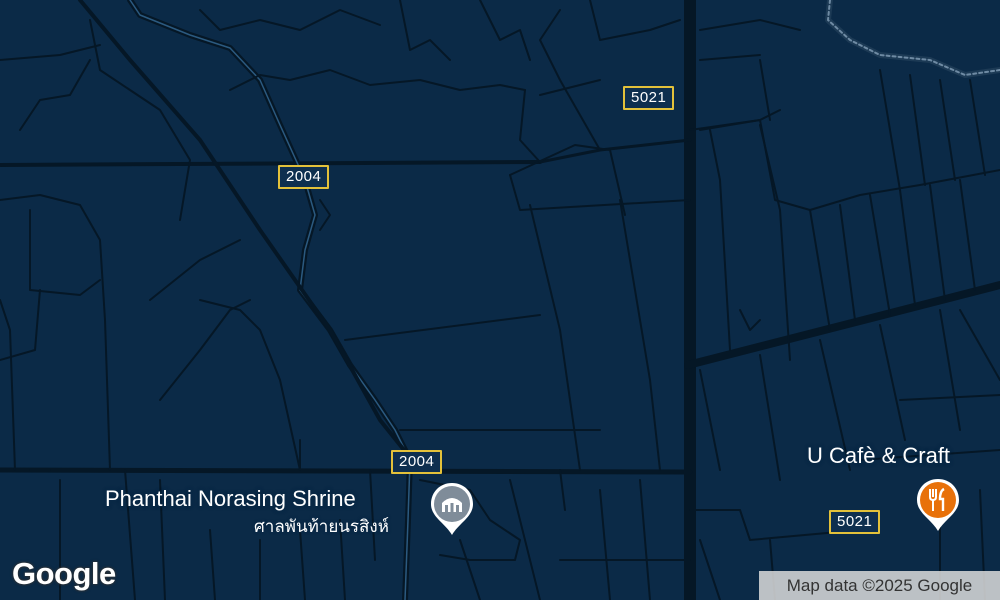  What do you see at coordinates (879, 585) in the screenshot?
I see `map-attribution: Map data ©2025 Google` at bounding box center [879, 585].